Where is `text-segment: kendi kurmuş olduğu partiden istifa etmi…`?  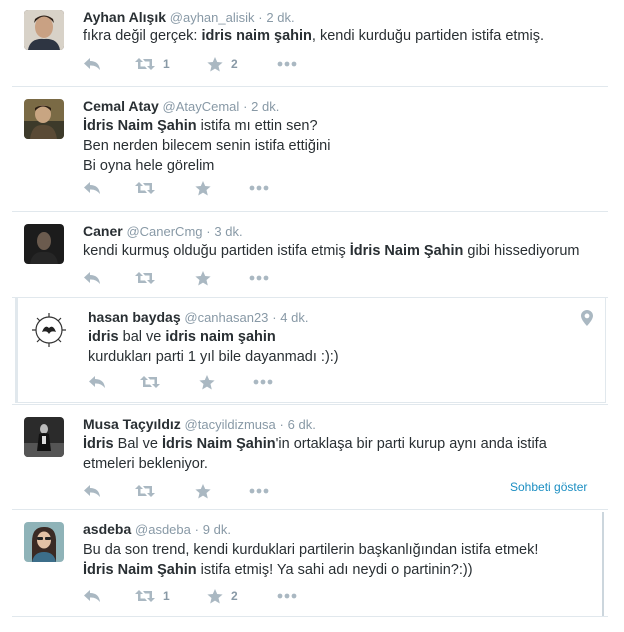
text-segment: kendi kurmuş olduğu partiden istifa etmi… is located at coordinates (216, 251).